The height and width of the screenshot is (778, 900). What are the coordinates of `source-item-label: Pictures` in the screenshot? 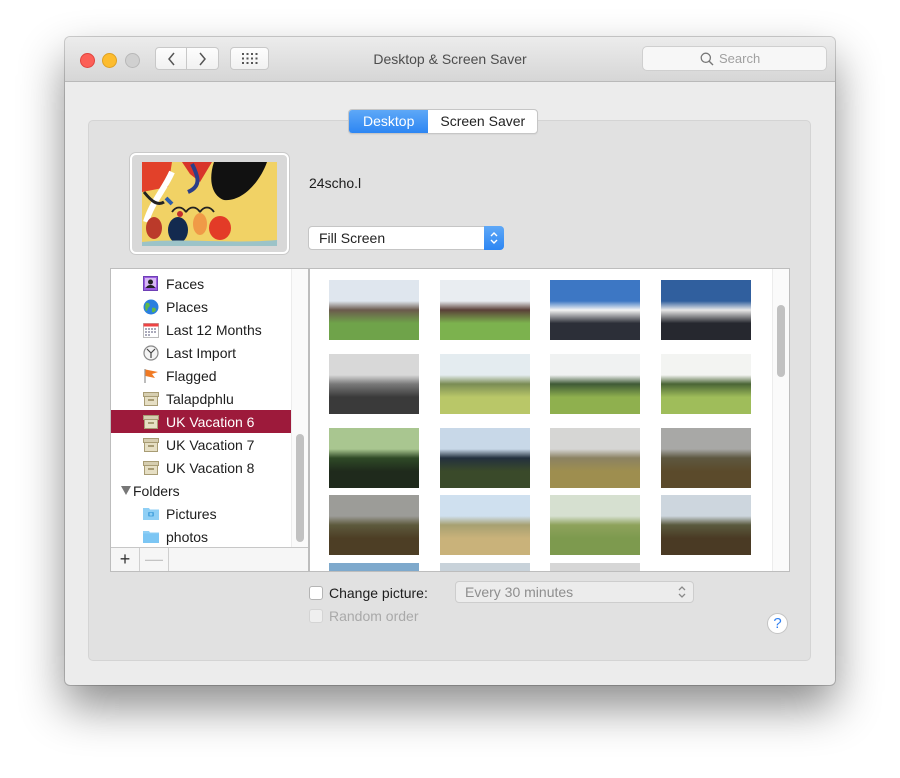 It's located at (191, 513).